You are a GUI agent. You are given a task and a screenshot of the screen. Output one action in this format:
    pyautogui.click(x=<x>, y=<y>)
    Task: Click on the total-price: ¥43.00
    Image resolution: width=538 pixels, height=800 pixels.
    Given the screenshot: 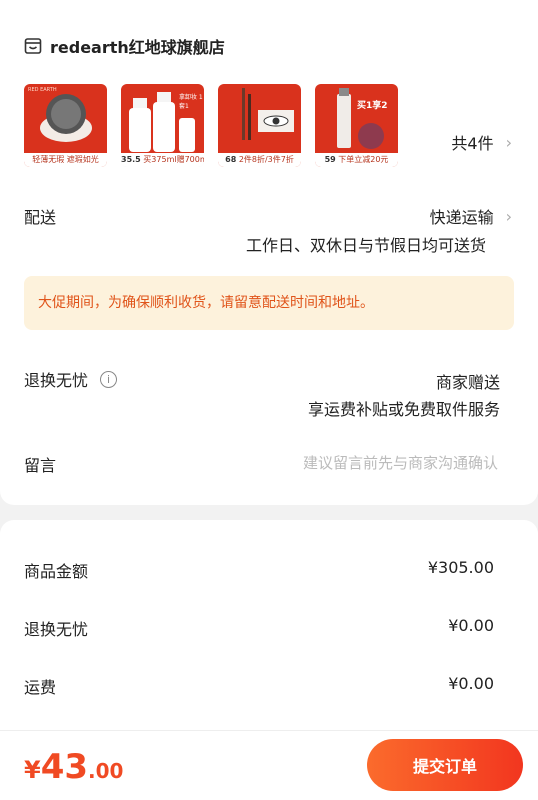 What is the action you would take?
    pyautogui.click(x=73, y=767)
    